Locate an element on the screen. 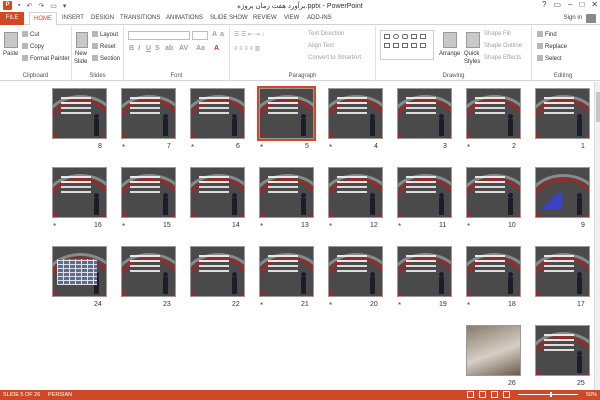  paste-icon is located at coordinates (11, 40).